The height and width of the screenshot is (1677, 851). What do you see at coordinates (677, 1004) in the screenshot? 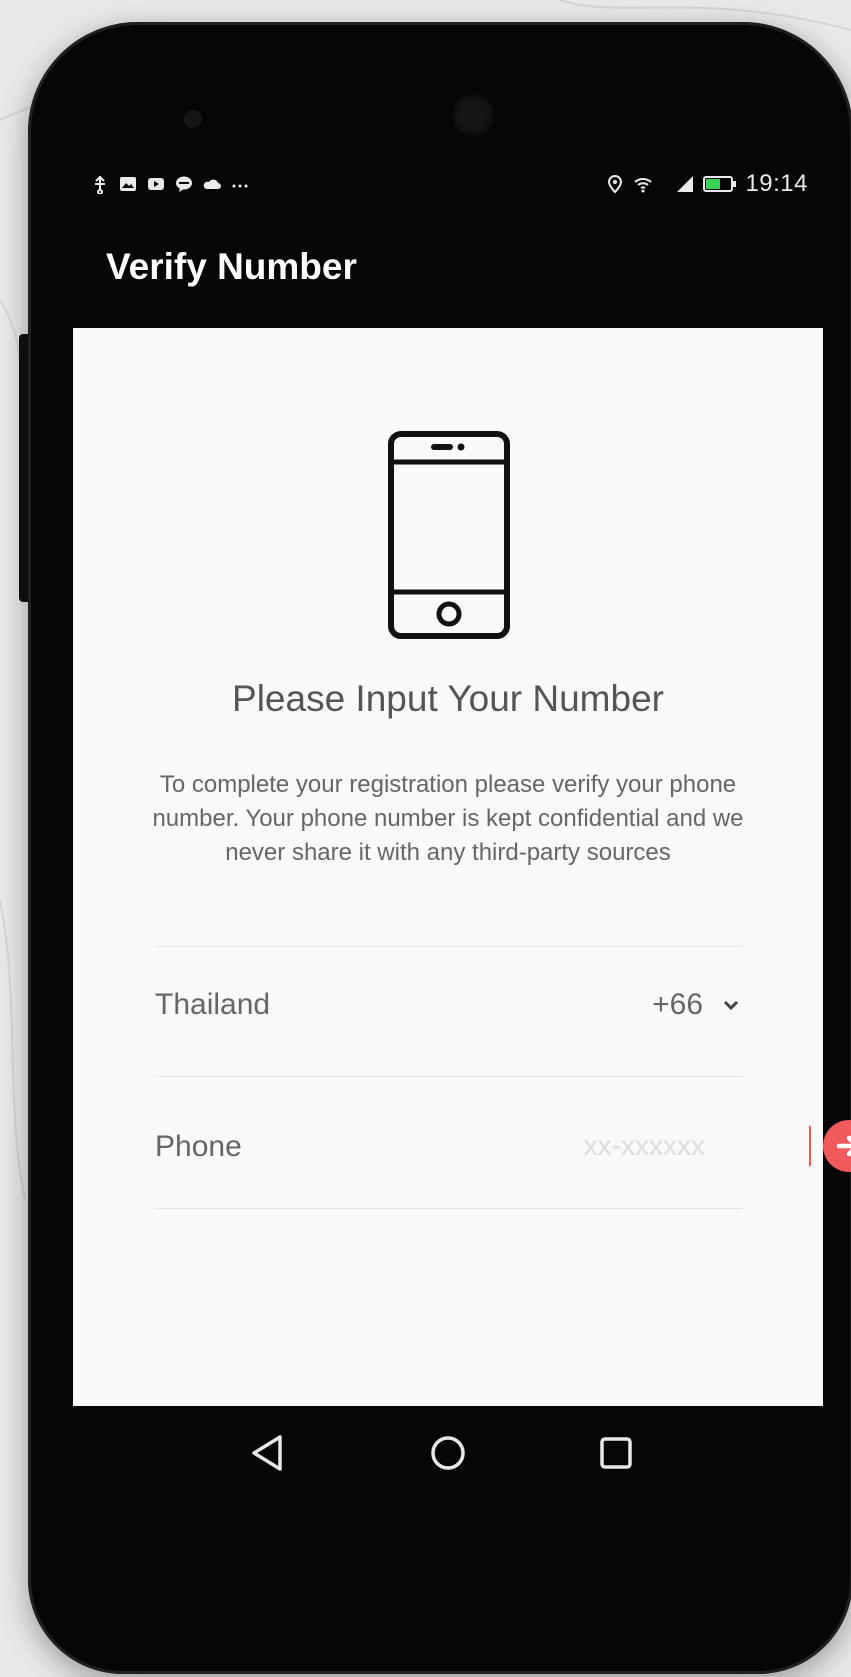
I see `country-code: +66` at bounding box center [677, 1004].